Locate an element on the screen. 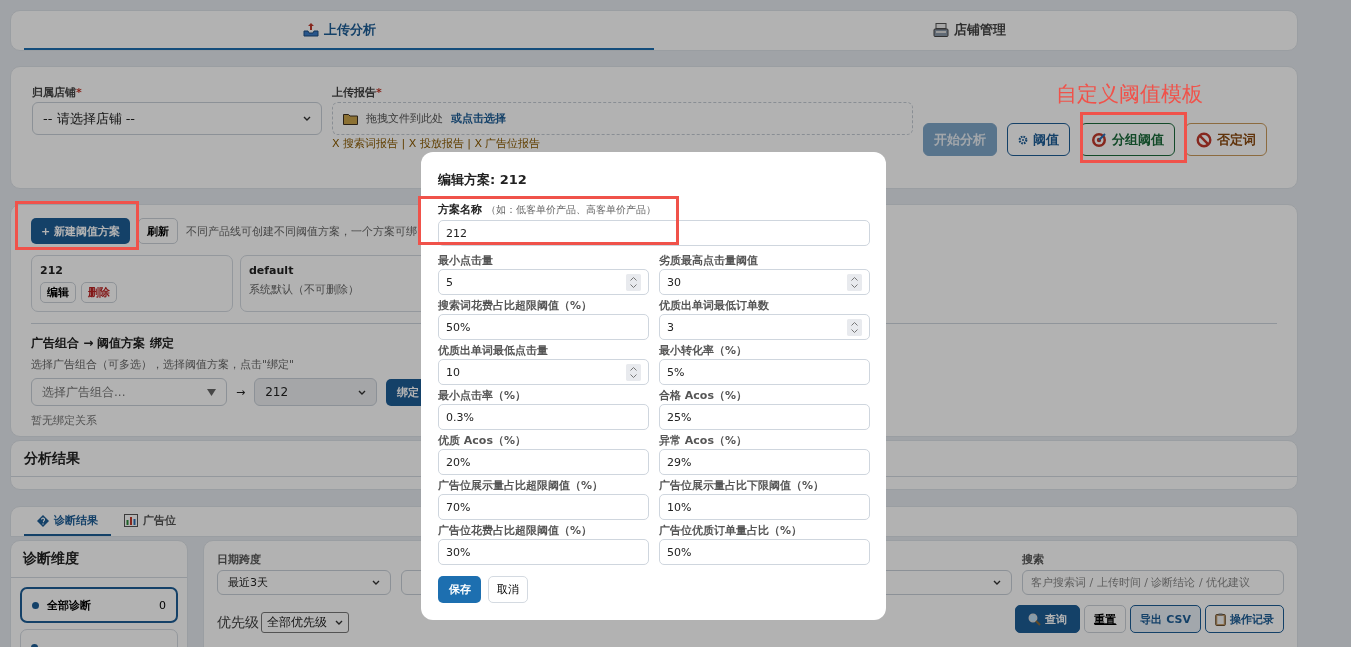 The image size is (1351, 647). toolbar-button: 阈值 is located at coordinates (1038, 139).